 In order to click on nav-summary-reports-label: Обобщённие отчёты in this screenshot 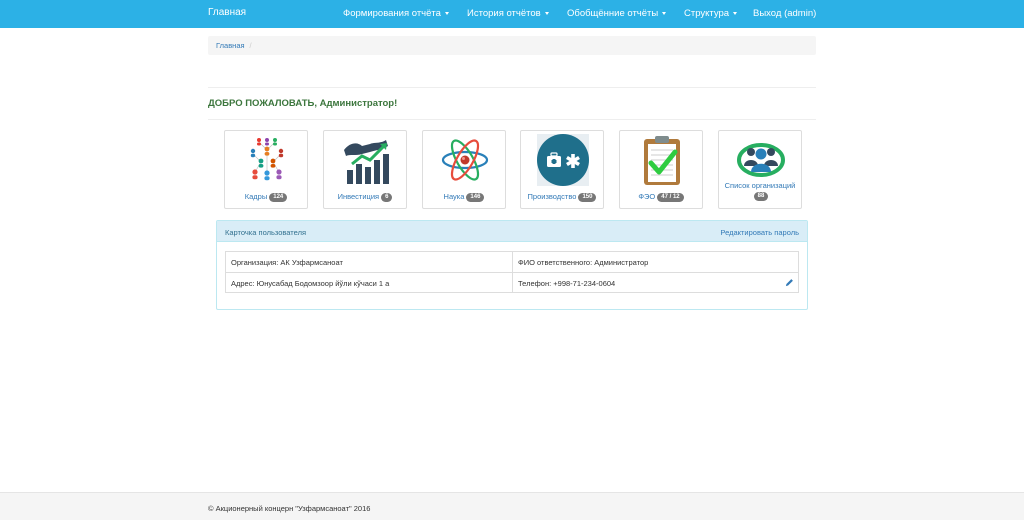, I will do `click(613, 13)`.